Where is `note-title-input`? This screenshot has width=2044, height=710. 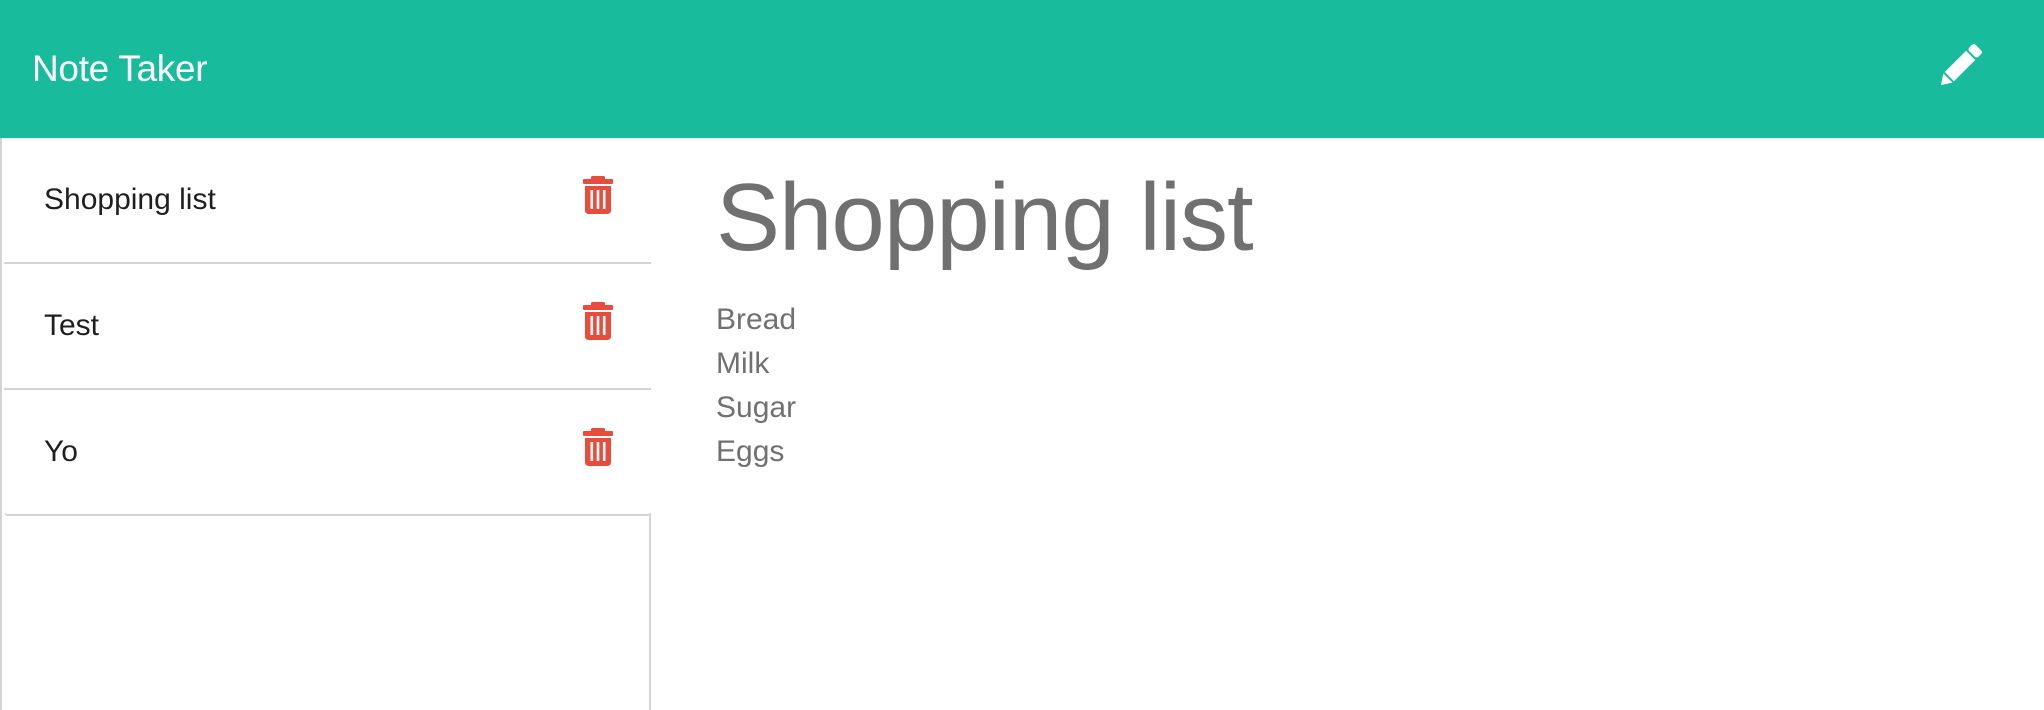
note-title-input is located at coordinates (1316, 218).